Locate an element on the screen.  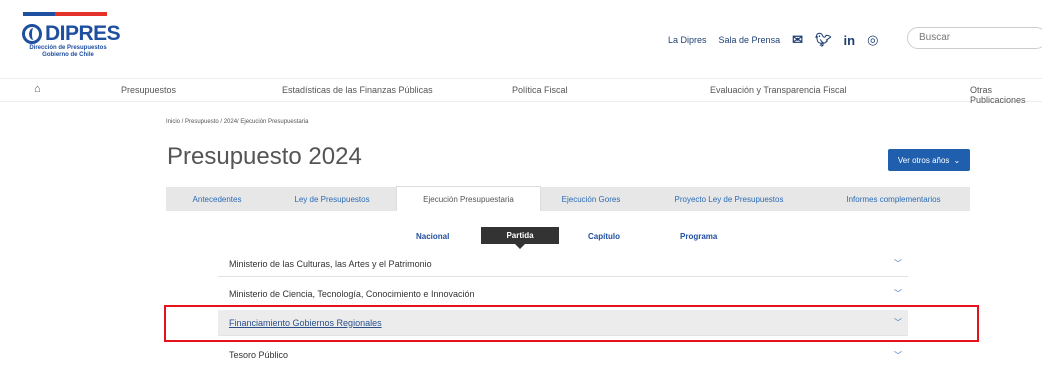
tab-proyecto-ley: Proyecto Ley de Presupuestos is located at coordinates (729, 199).